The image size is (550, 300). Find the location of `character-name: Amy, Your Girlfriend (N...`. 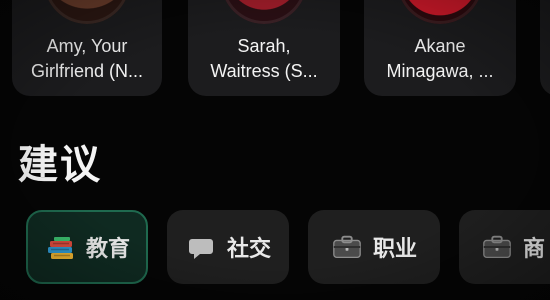

character-name: Amy, Your Girlfriend (N... is located at coordinates (87, 58).